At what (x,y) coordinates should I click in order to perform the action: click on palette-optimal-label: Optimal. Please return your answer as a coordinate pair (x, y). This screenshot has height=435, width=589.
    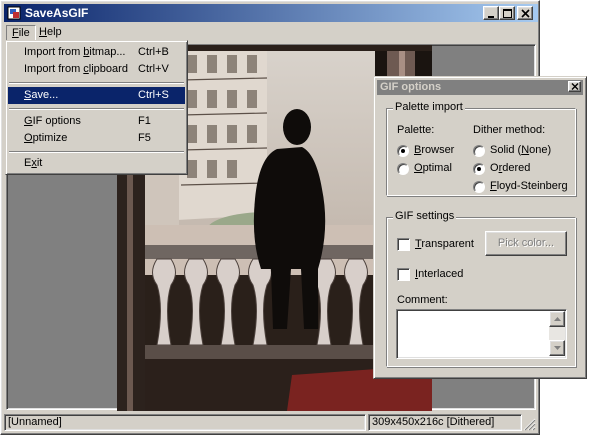
    Looking at the image, I should click on (433, 168).